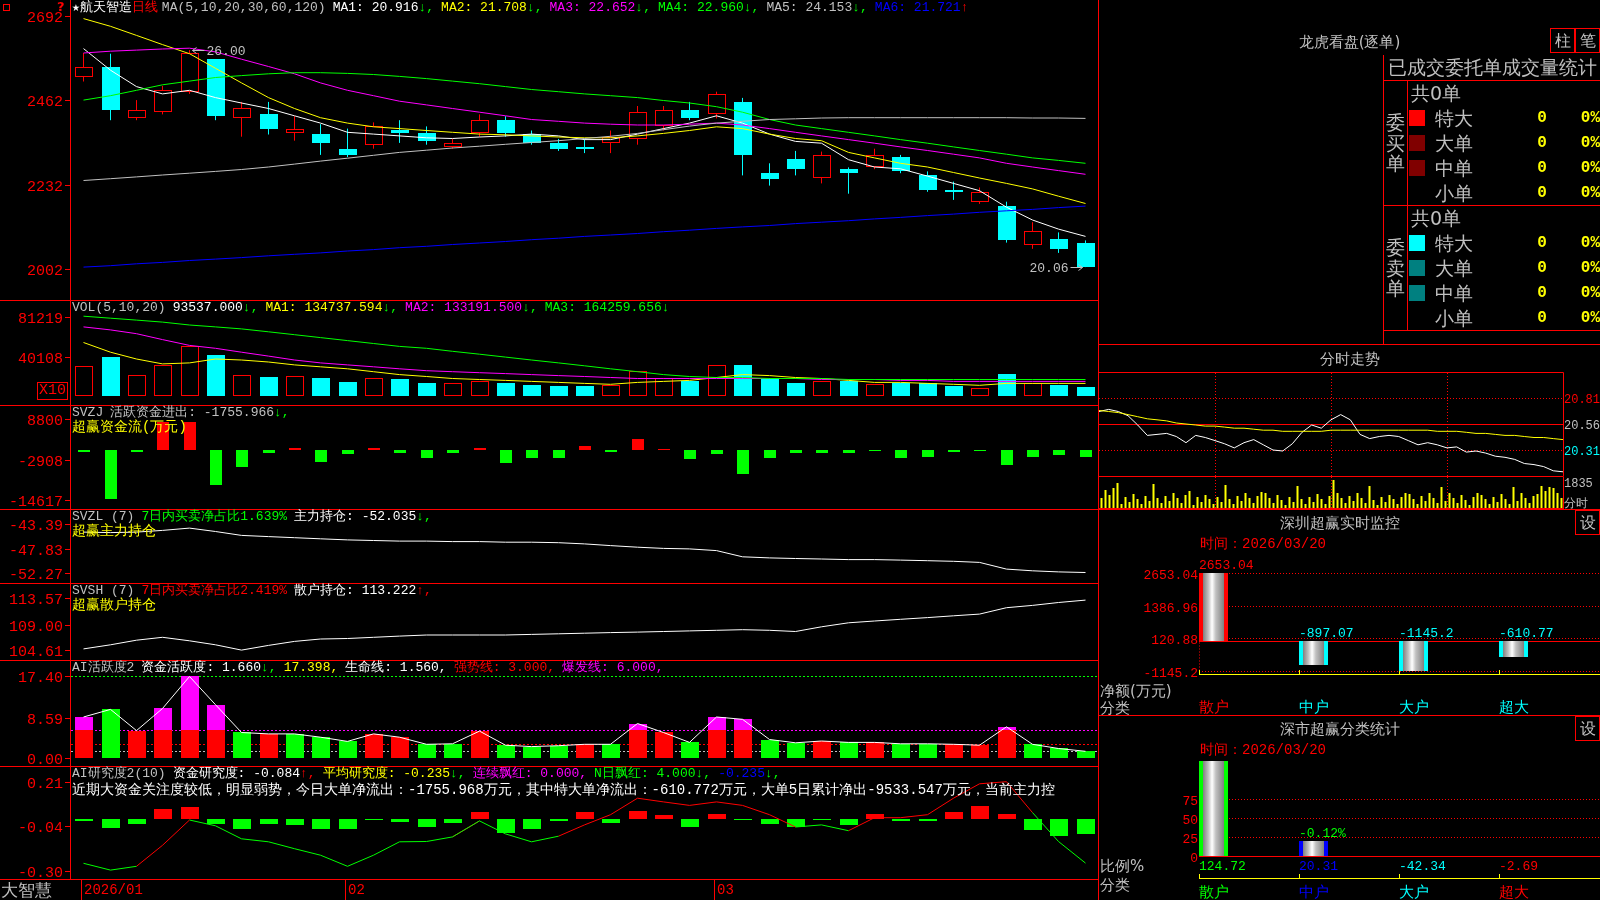 Image resolution: width=1600 pixels, height=900 pixels. Describe the element at coordinates (61, 6) in the screenshot. I see `help-mark: ?` at that location.